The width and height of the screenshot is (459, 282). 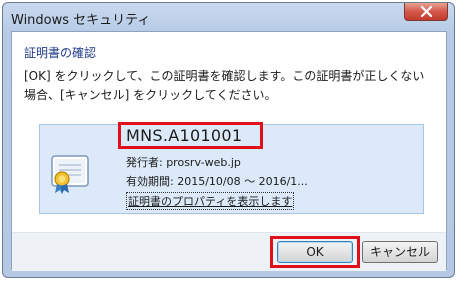 I want to click on close-button, so click(x=426, y=12).